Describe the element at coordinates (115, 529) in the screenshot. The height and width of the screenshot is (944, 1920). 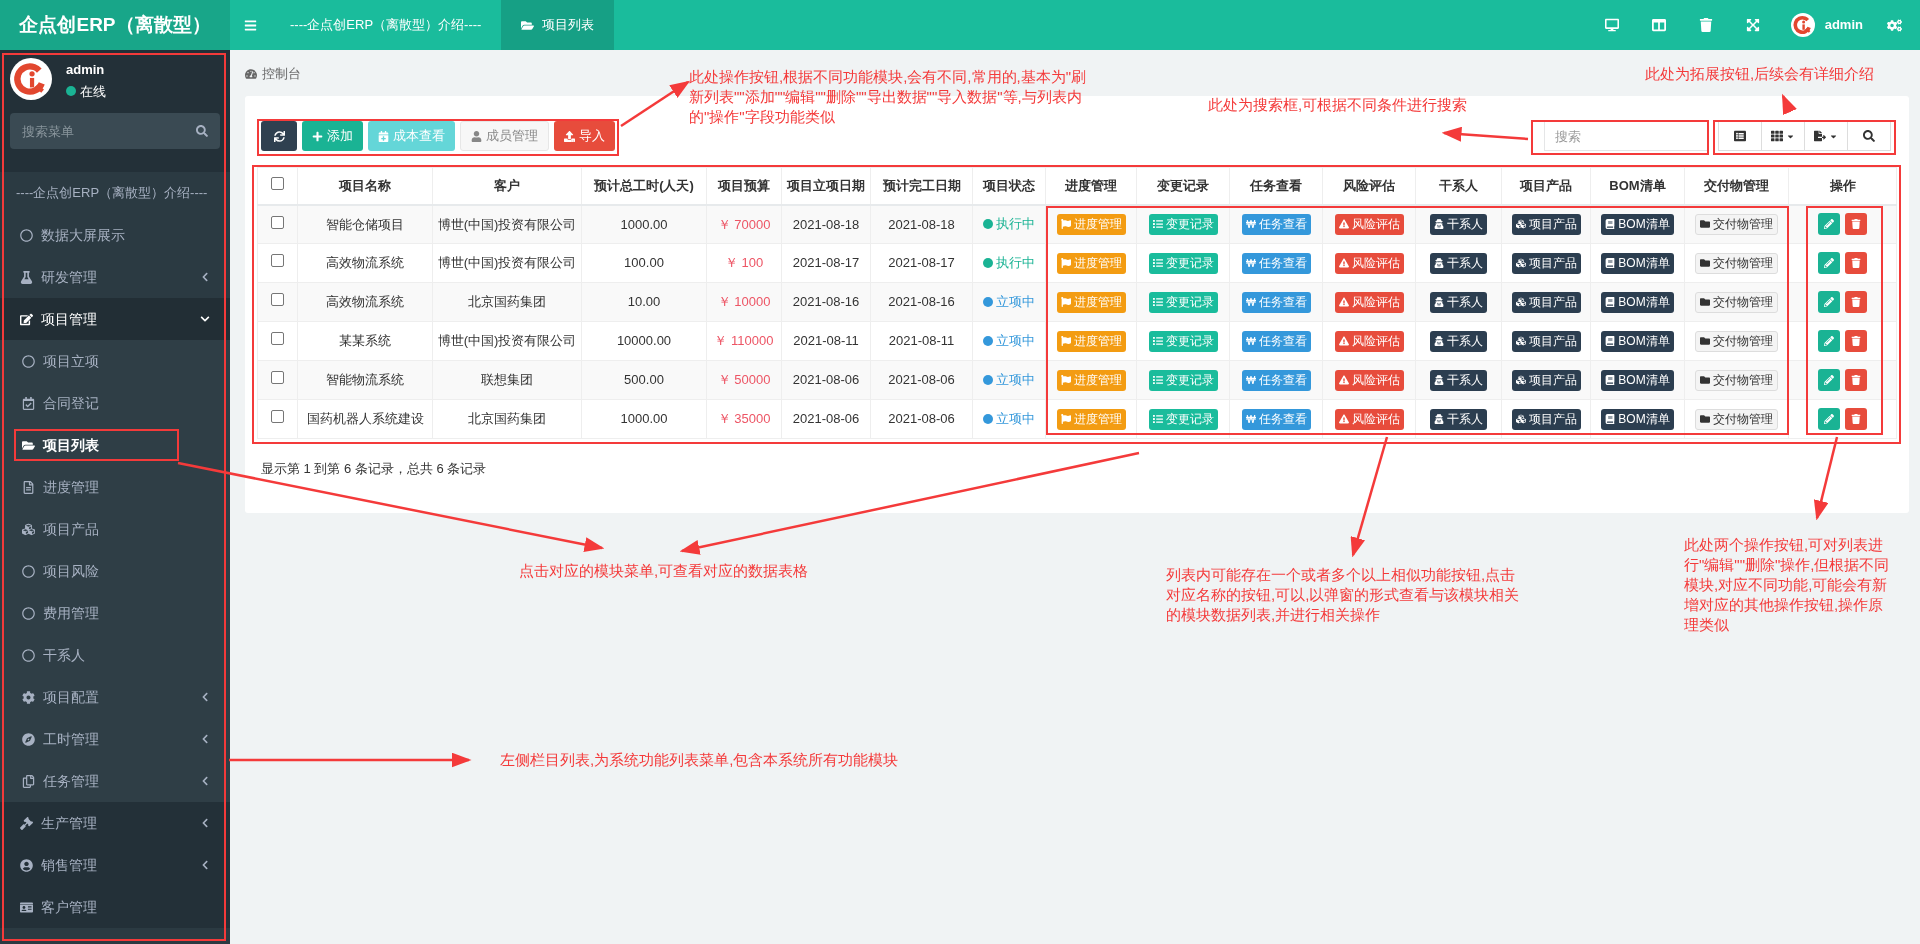
I see `sidebar-menu-item: 项目产品` at that location.